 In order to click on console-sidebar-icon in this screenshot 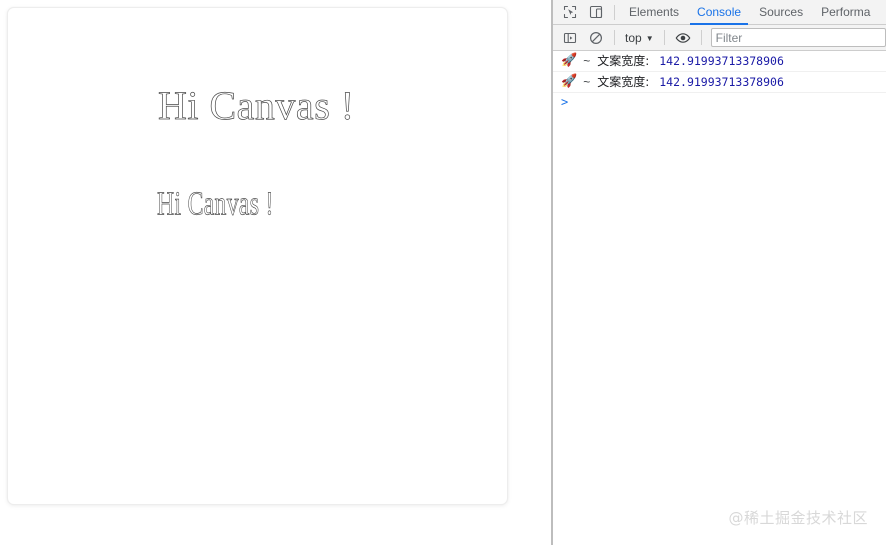, I will do `click(570, 38)`.